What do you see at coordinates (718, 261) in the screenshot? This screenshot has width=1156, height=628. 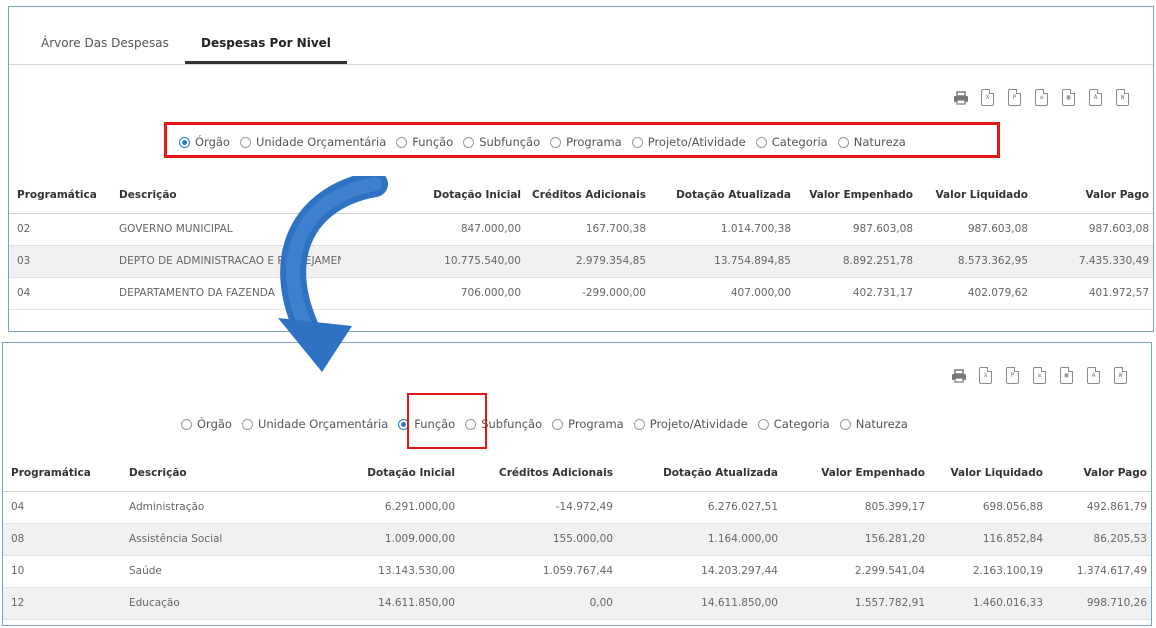 I see `cell-dotacao-atualizada: 13.754.894,85` at bounding box center [718, 261].